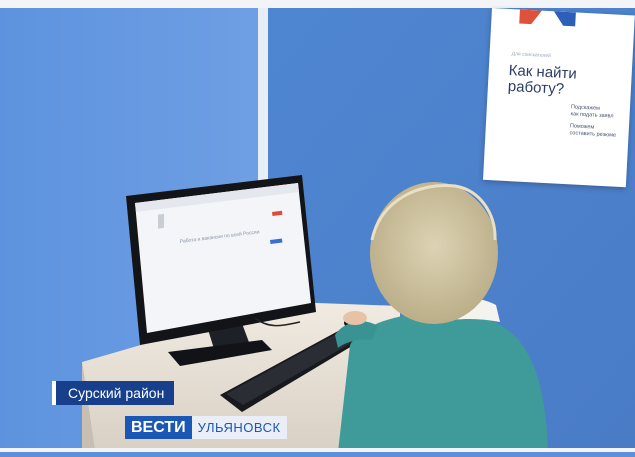  What do you see at coordinates (593, 131) in the screenshot?
I see `poster-item: Поможем составить резюме` at bounding box center [593, 131].